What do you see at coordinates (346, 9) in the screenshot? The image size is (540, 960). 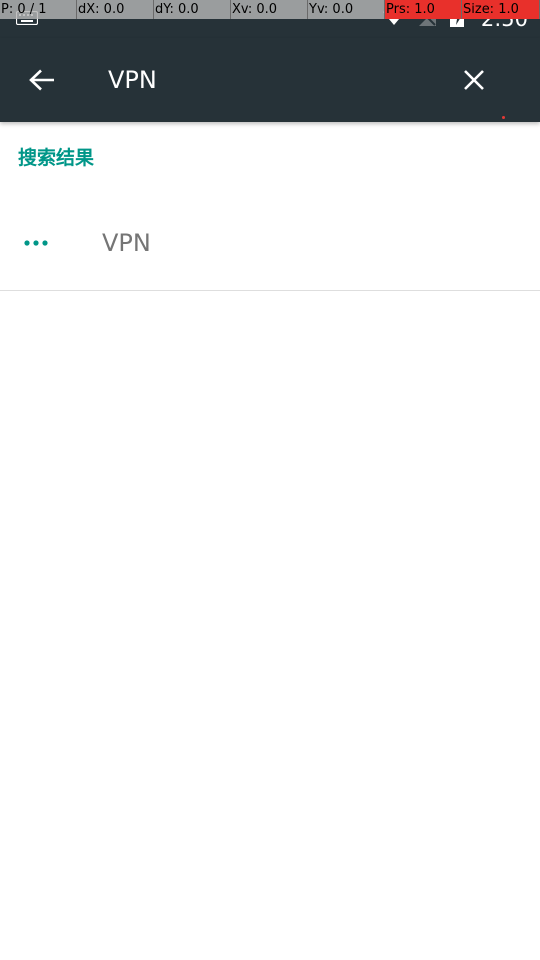 I see `debug-yv: Yv: 0.0` at bounding box center [346, 9].